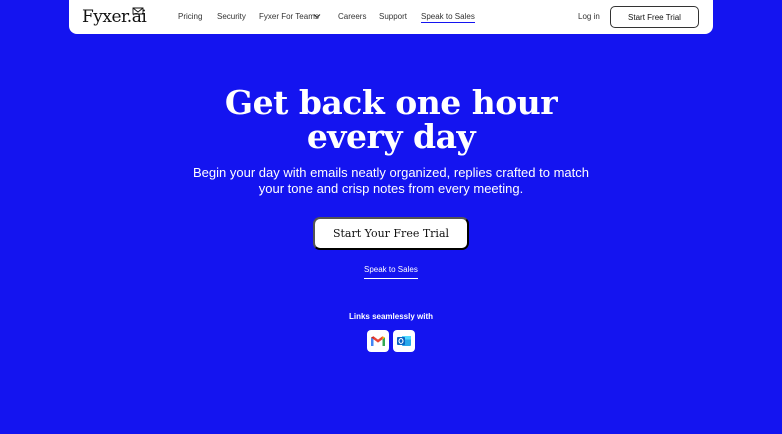 The width and height of the screenshot is (782, 434). What do you see at coordinates (391, 316) in the screenshot?
I see `links-seamlessly-label: Links seamlessly with` at bounding box center [391, 316].